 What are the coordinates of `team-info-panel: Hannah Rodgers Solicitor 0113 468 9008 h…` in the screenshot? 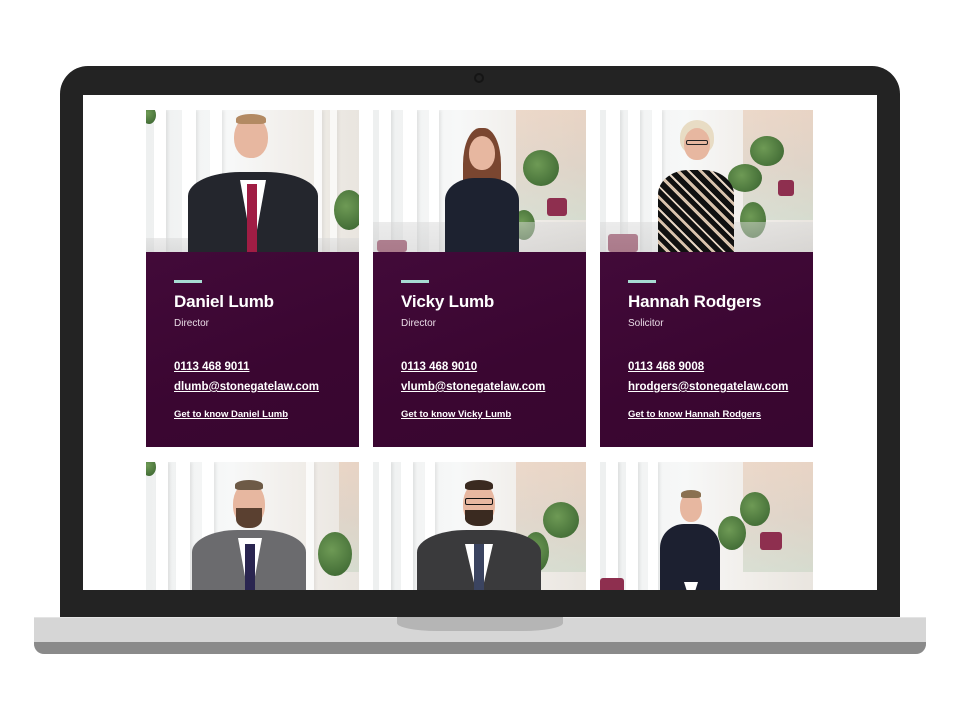 It's located at (706, 349).